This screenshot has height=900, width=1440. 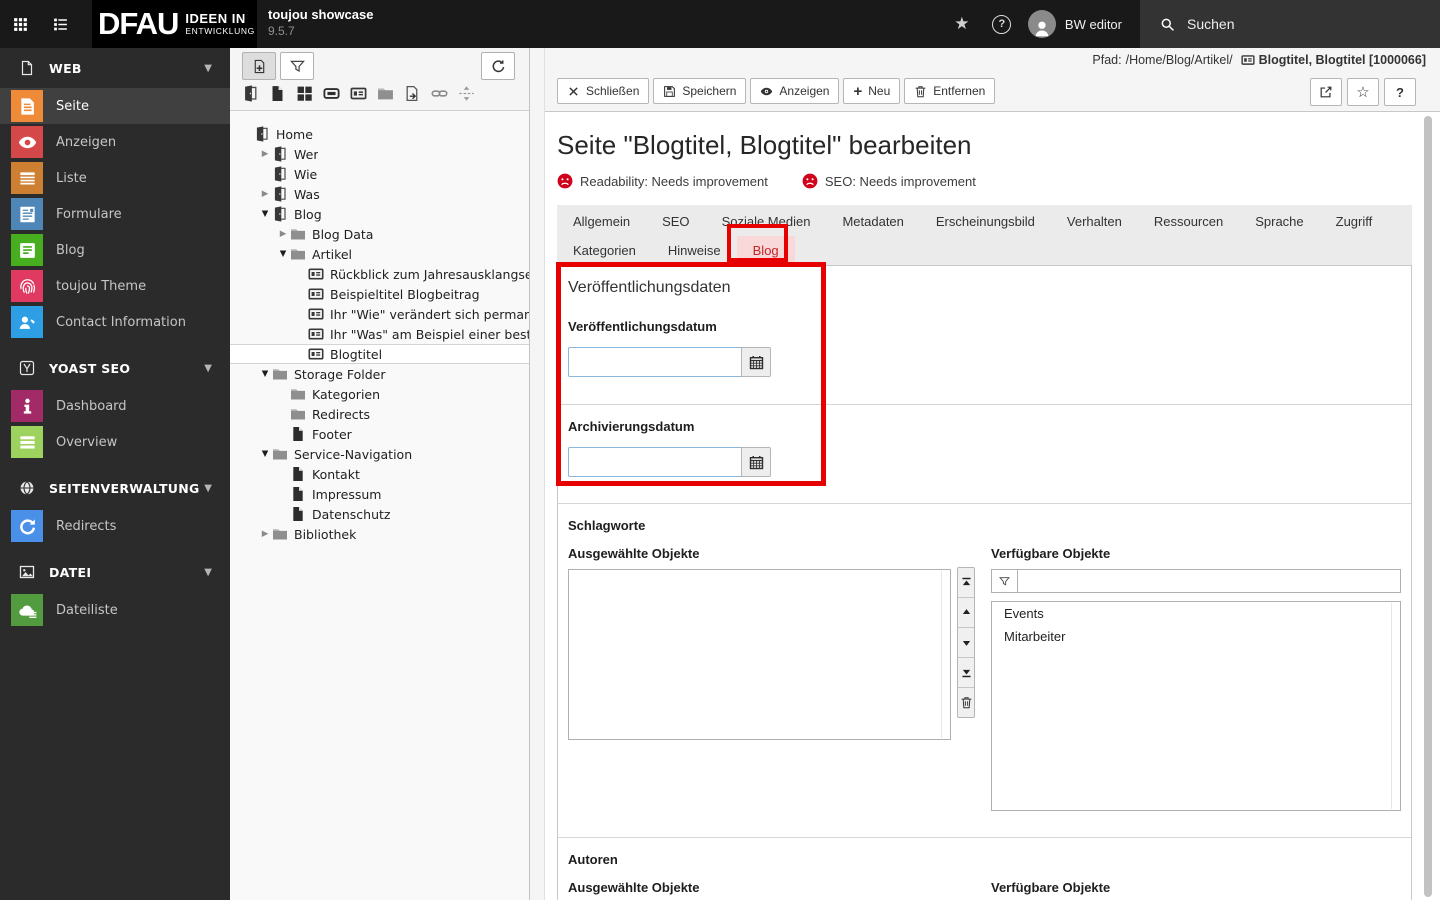 I want to click on tree-node-datenschutz: Datenschutz, so click(x=379, y=514).